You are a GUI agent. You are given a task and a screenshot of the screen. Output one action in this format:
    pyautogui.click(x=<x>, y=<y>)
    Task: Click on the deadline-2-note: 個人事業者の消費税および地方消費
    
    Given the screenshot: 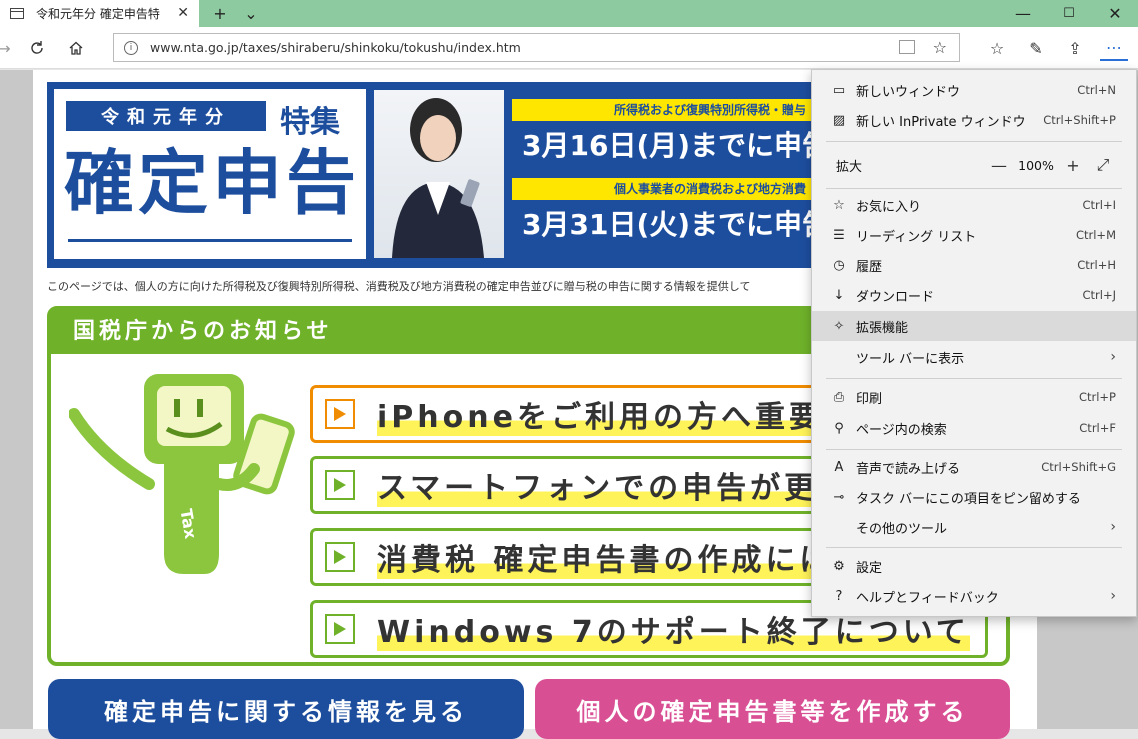 What is the action you would take?
    pyautogui.click(x=662, y=189)
    